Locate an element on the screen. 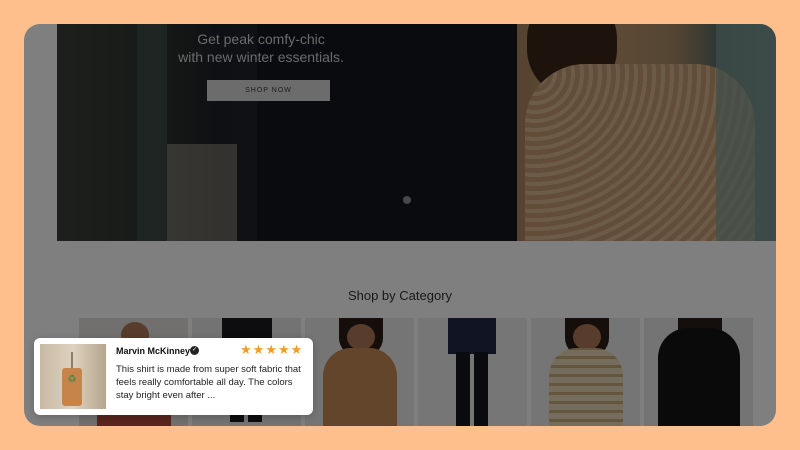  review-product-image: ♻ is located at coordinates (73, 376).